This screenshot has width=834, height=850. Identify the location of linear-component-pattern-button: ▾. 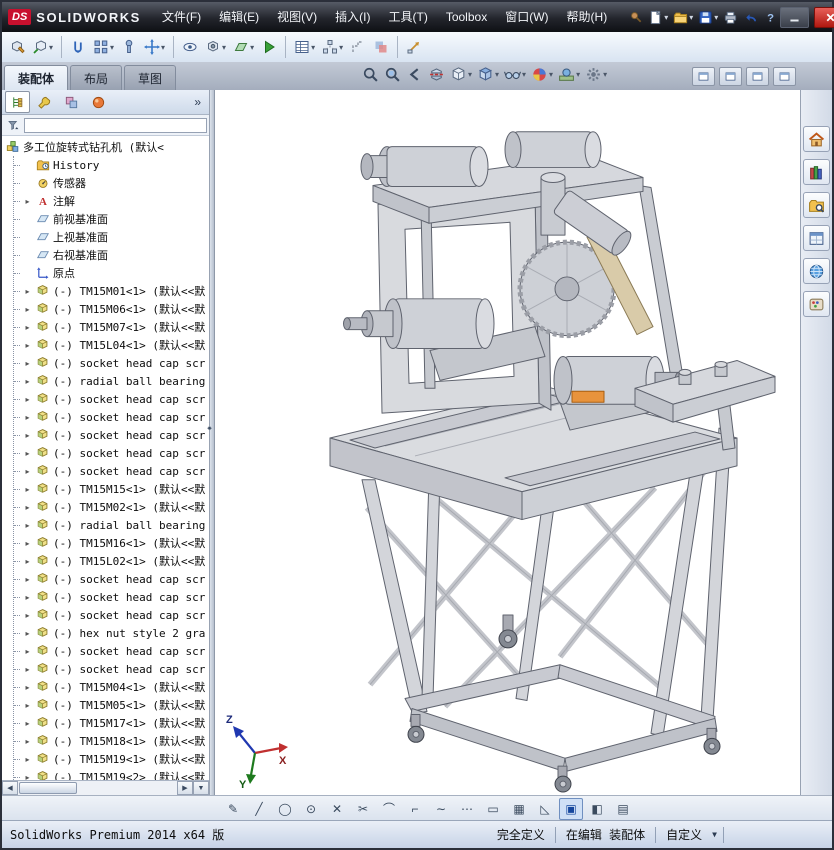
(103, 47).